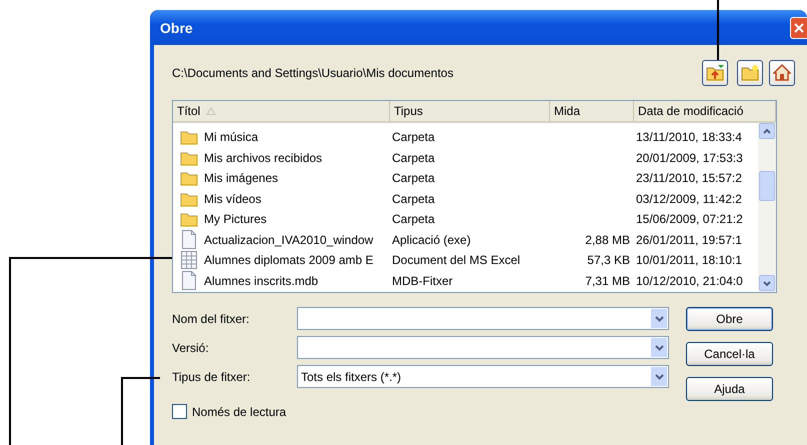 Image resolution: width=807 pixels, height=445 pixels. Describe the element at coordinates (456, 260) in the screenshot. I see `file-type: Document del MS Excel` at that location.